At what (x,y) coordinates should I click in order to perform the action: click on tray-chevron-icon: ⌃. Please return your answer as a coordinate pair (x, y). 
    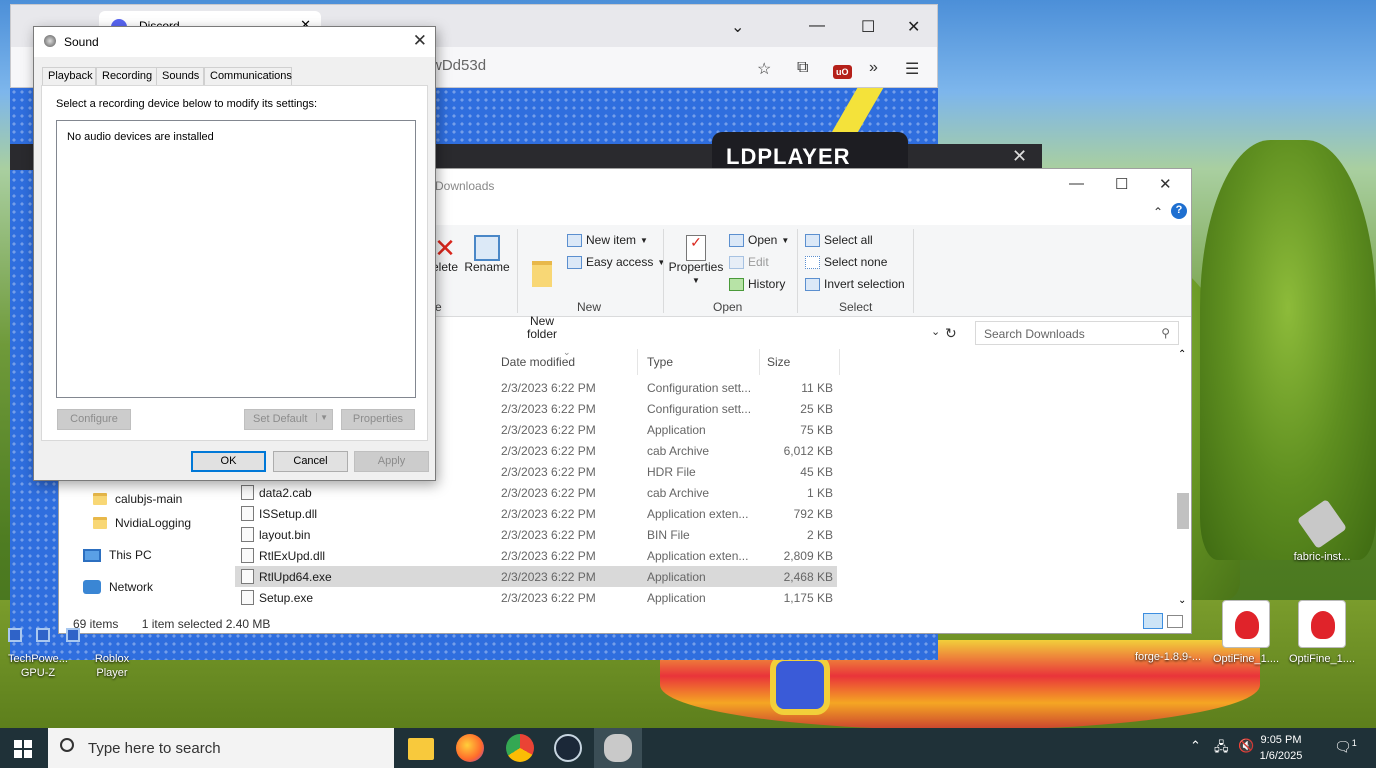
    Looking at the image, I should click on (1195, 746).